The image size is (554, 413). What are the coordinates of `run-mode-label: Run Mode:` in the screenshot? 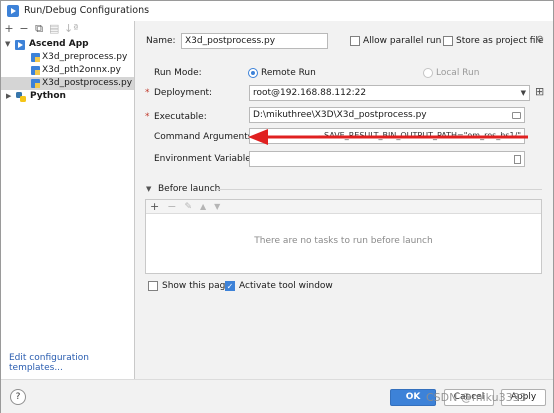 It's located at (178, 73).